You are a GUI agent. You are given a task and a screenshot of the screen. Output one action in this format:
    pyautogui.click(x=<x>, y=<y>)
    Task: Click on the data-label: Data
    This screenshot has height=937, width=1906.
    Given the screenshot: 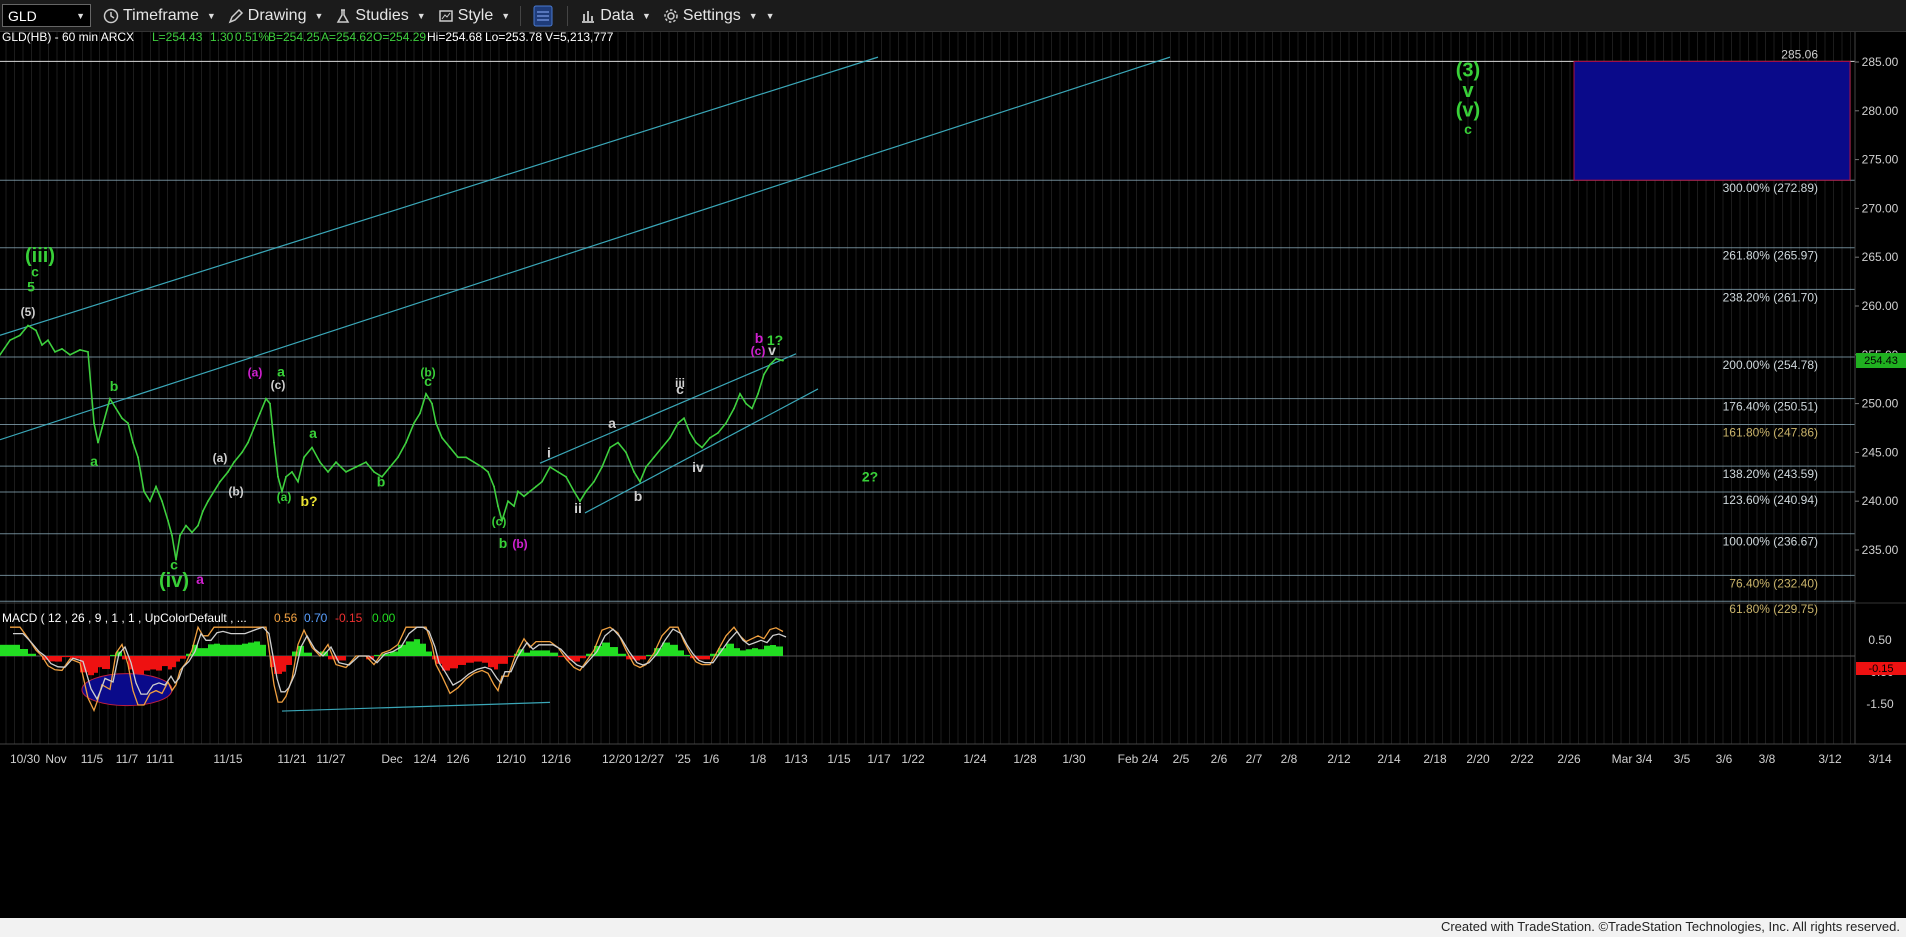 What is the action you would take?
    pyautogui.click(x=617, y=15)
    